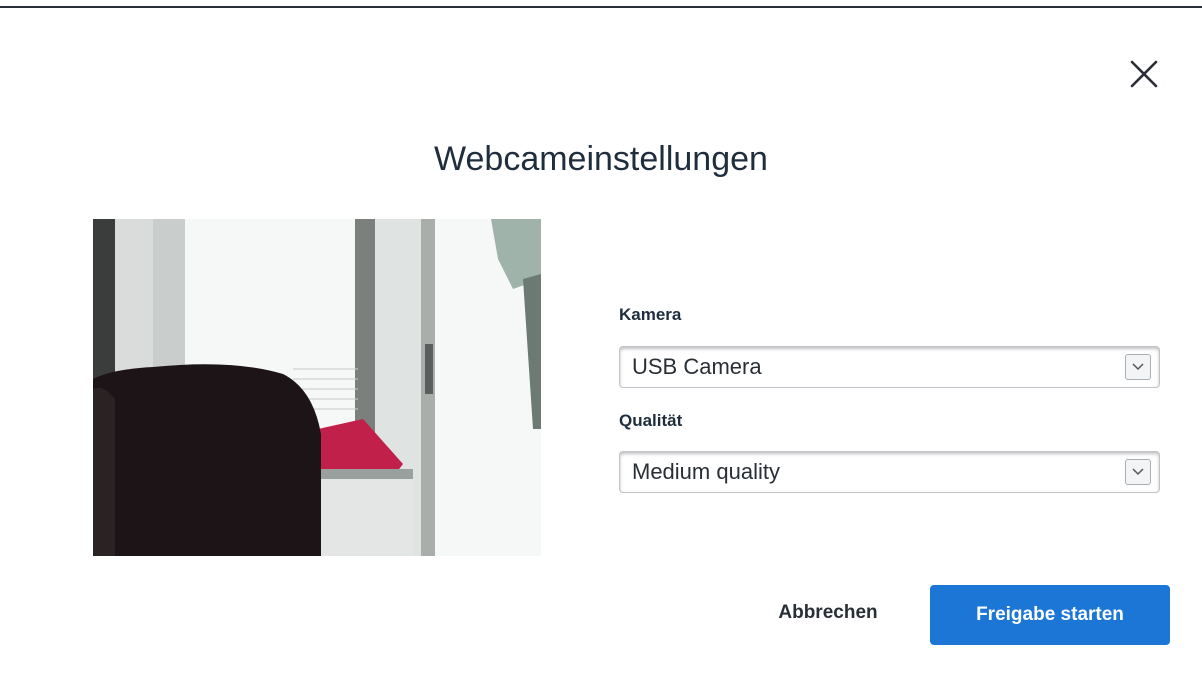 This screenshot has height=697, width=1202. What do you see at coordinates (706, 471) in the screenshot?
I see `quality-select-value: Medium quality` at bounding box center [706, 471].